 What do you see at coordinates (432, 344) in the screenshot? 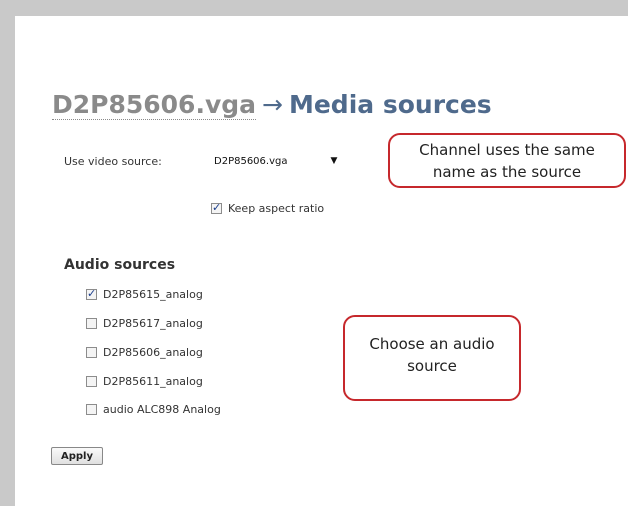
I see `callout-text-line: Choose an audio` at bounding box center [432, 344].